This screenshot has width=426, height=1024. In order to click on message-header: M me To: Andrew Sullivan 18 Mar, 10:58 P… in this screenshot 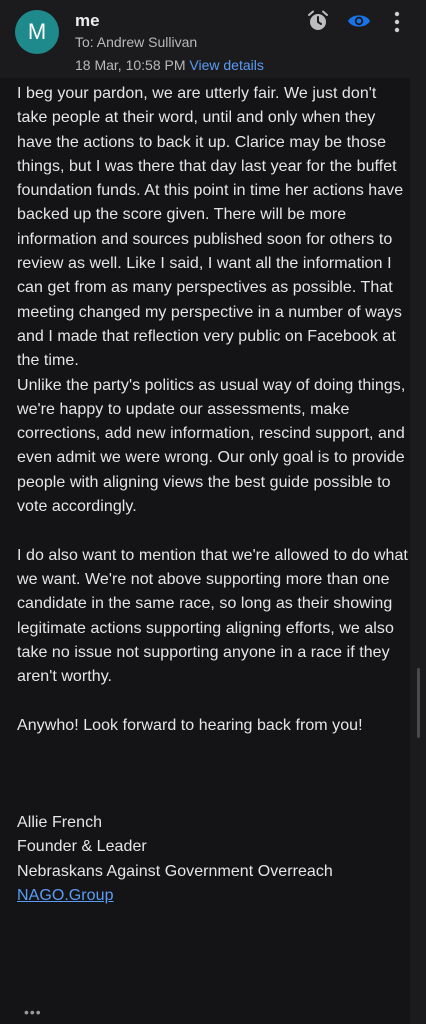, I will do `click(213, 39)`.